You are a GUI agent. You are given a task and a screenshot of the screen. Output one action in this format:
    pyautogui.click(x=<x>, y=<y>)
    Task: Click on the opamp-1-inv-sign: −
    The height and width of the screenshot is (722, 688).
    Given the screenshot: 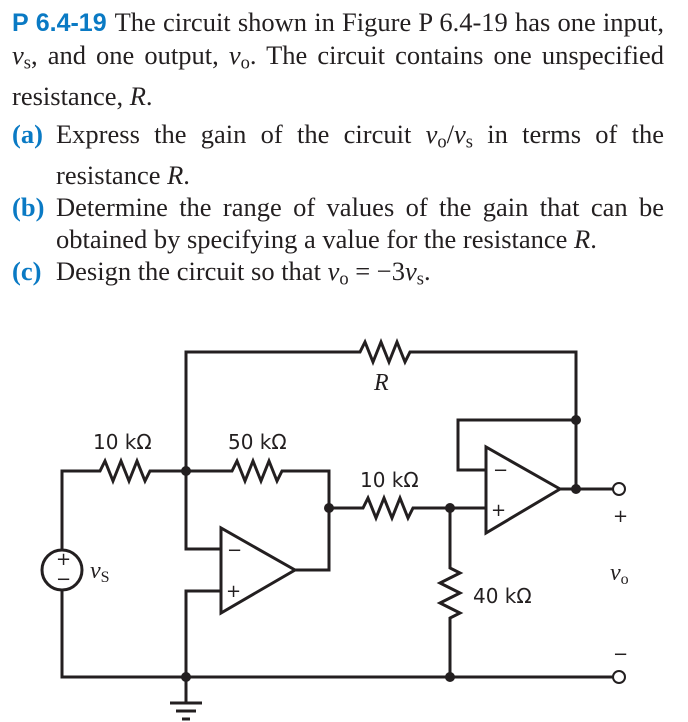 What is the action you would take?
    pyautogui.click(x=234, y=550)
    